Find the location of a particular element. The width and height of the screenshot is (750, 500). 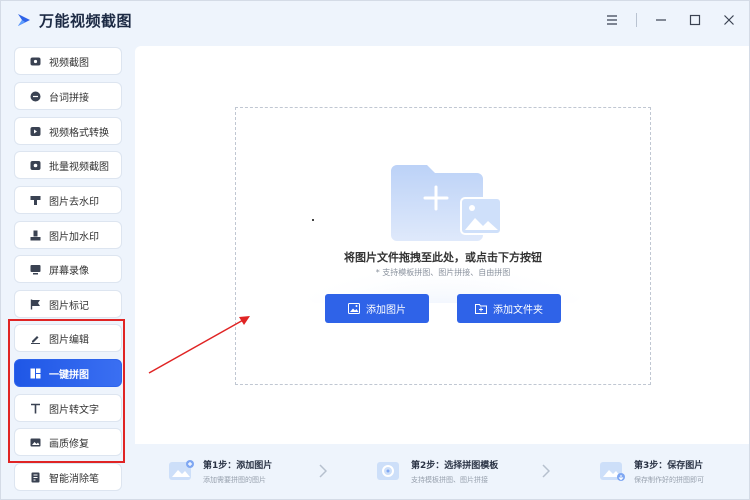

title-bar: 万能视频截图 is located at coordinates (375, 21).